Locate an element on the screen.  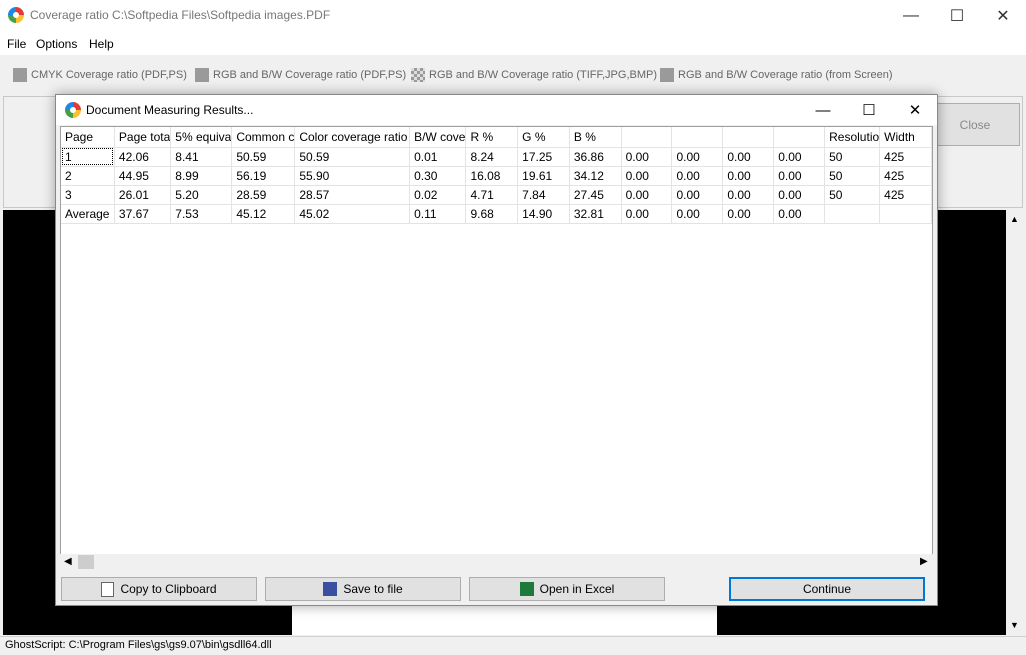
cmyk-coverage-button: CMYK Coverage ratio (PDF,PS) is located at coordinates (100, 75).